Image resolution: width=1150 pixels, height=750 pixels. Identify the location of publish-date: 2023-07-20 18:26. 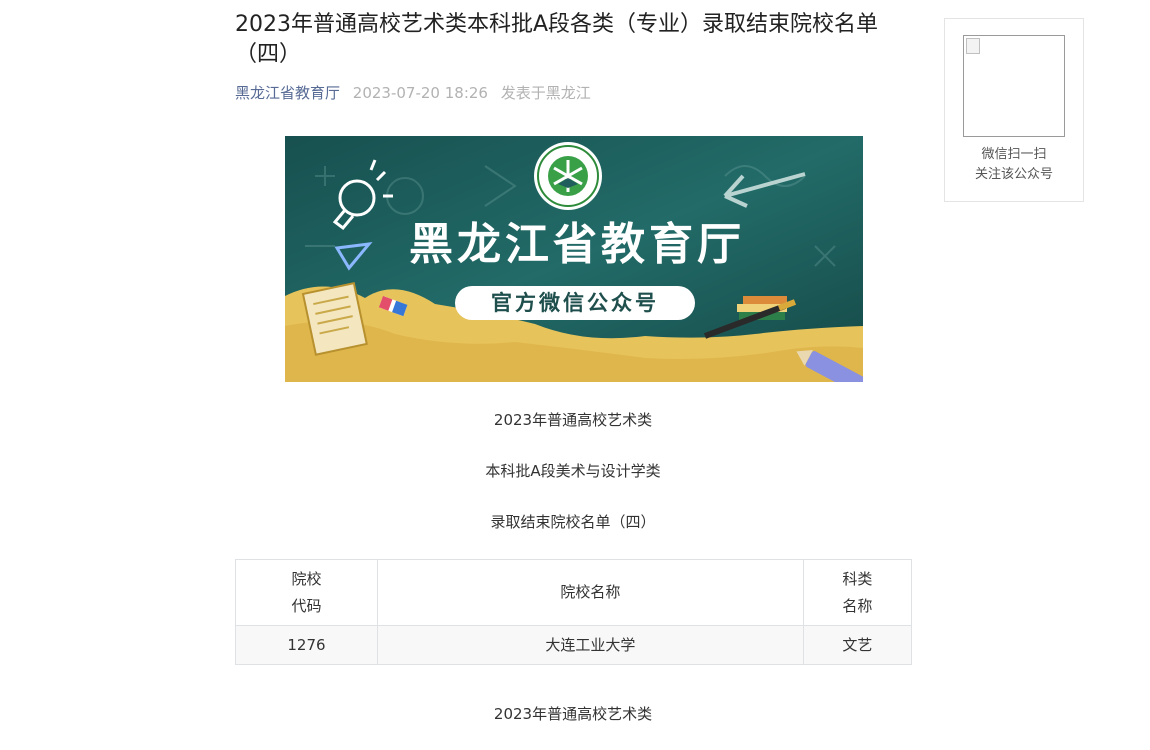
(420, 93).